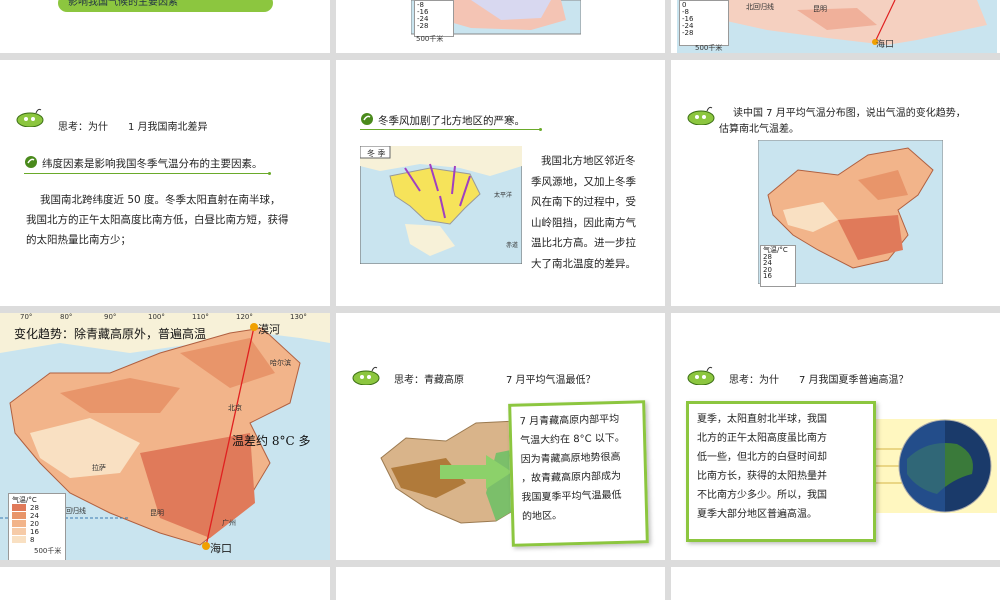  Describe the element at coordinates (123, 4) in the screenshot. I see `banner-text: 影响我国气候的主要因素` at that location.